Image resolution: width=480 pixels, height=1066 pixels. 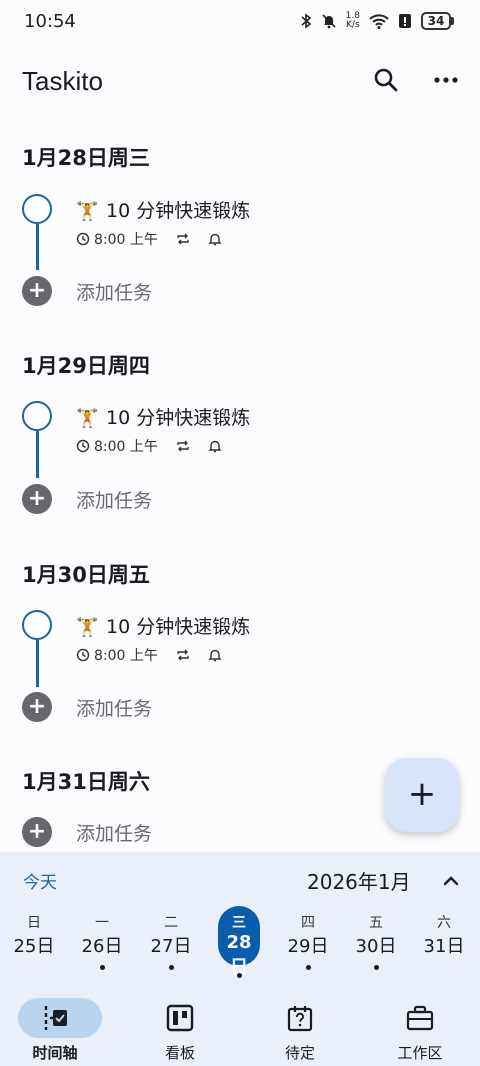 What do you see at coordinates (306, 21) in the screenshot?
I see `bluetooth-icon` at bounding box center [306, 21].